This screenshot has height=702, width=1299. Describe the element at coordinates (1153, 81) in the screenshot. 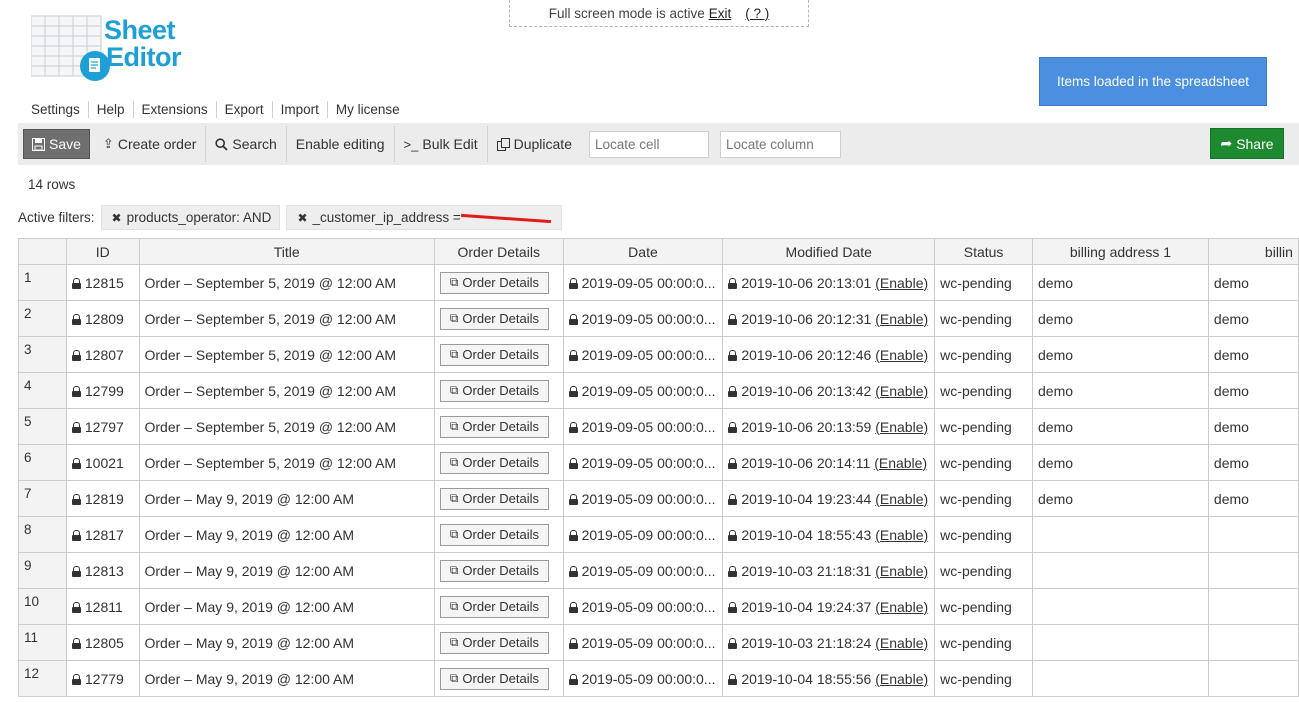

I see `items-loaded-button: Items loaded in the spreadsheet` at that location.